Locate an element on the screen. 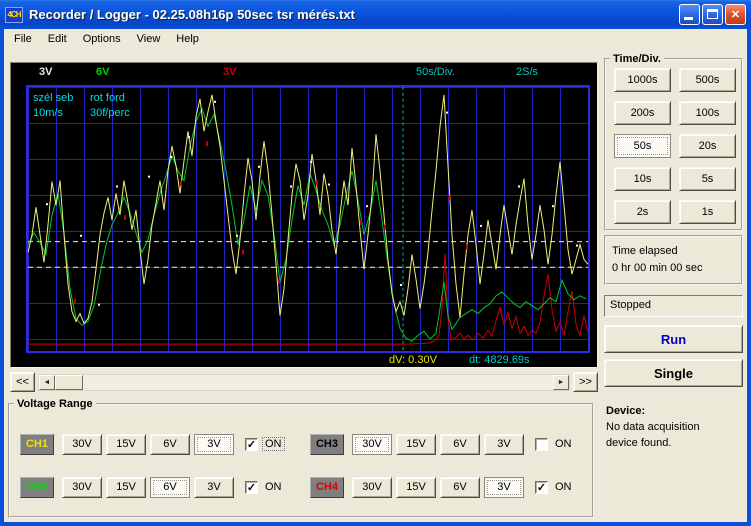 This screenshot has width=751, height=526. range-button-ch1-30v: 30V is located at coordinates (82, 444).